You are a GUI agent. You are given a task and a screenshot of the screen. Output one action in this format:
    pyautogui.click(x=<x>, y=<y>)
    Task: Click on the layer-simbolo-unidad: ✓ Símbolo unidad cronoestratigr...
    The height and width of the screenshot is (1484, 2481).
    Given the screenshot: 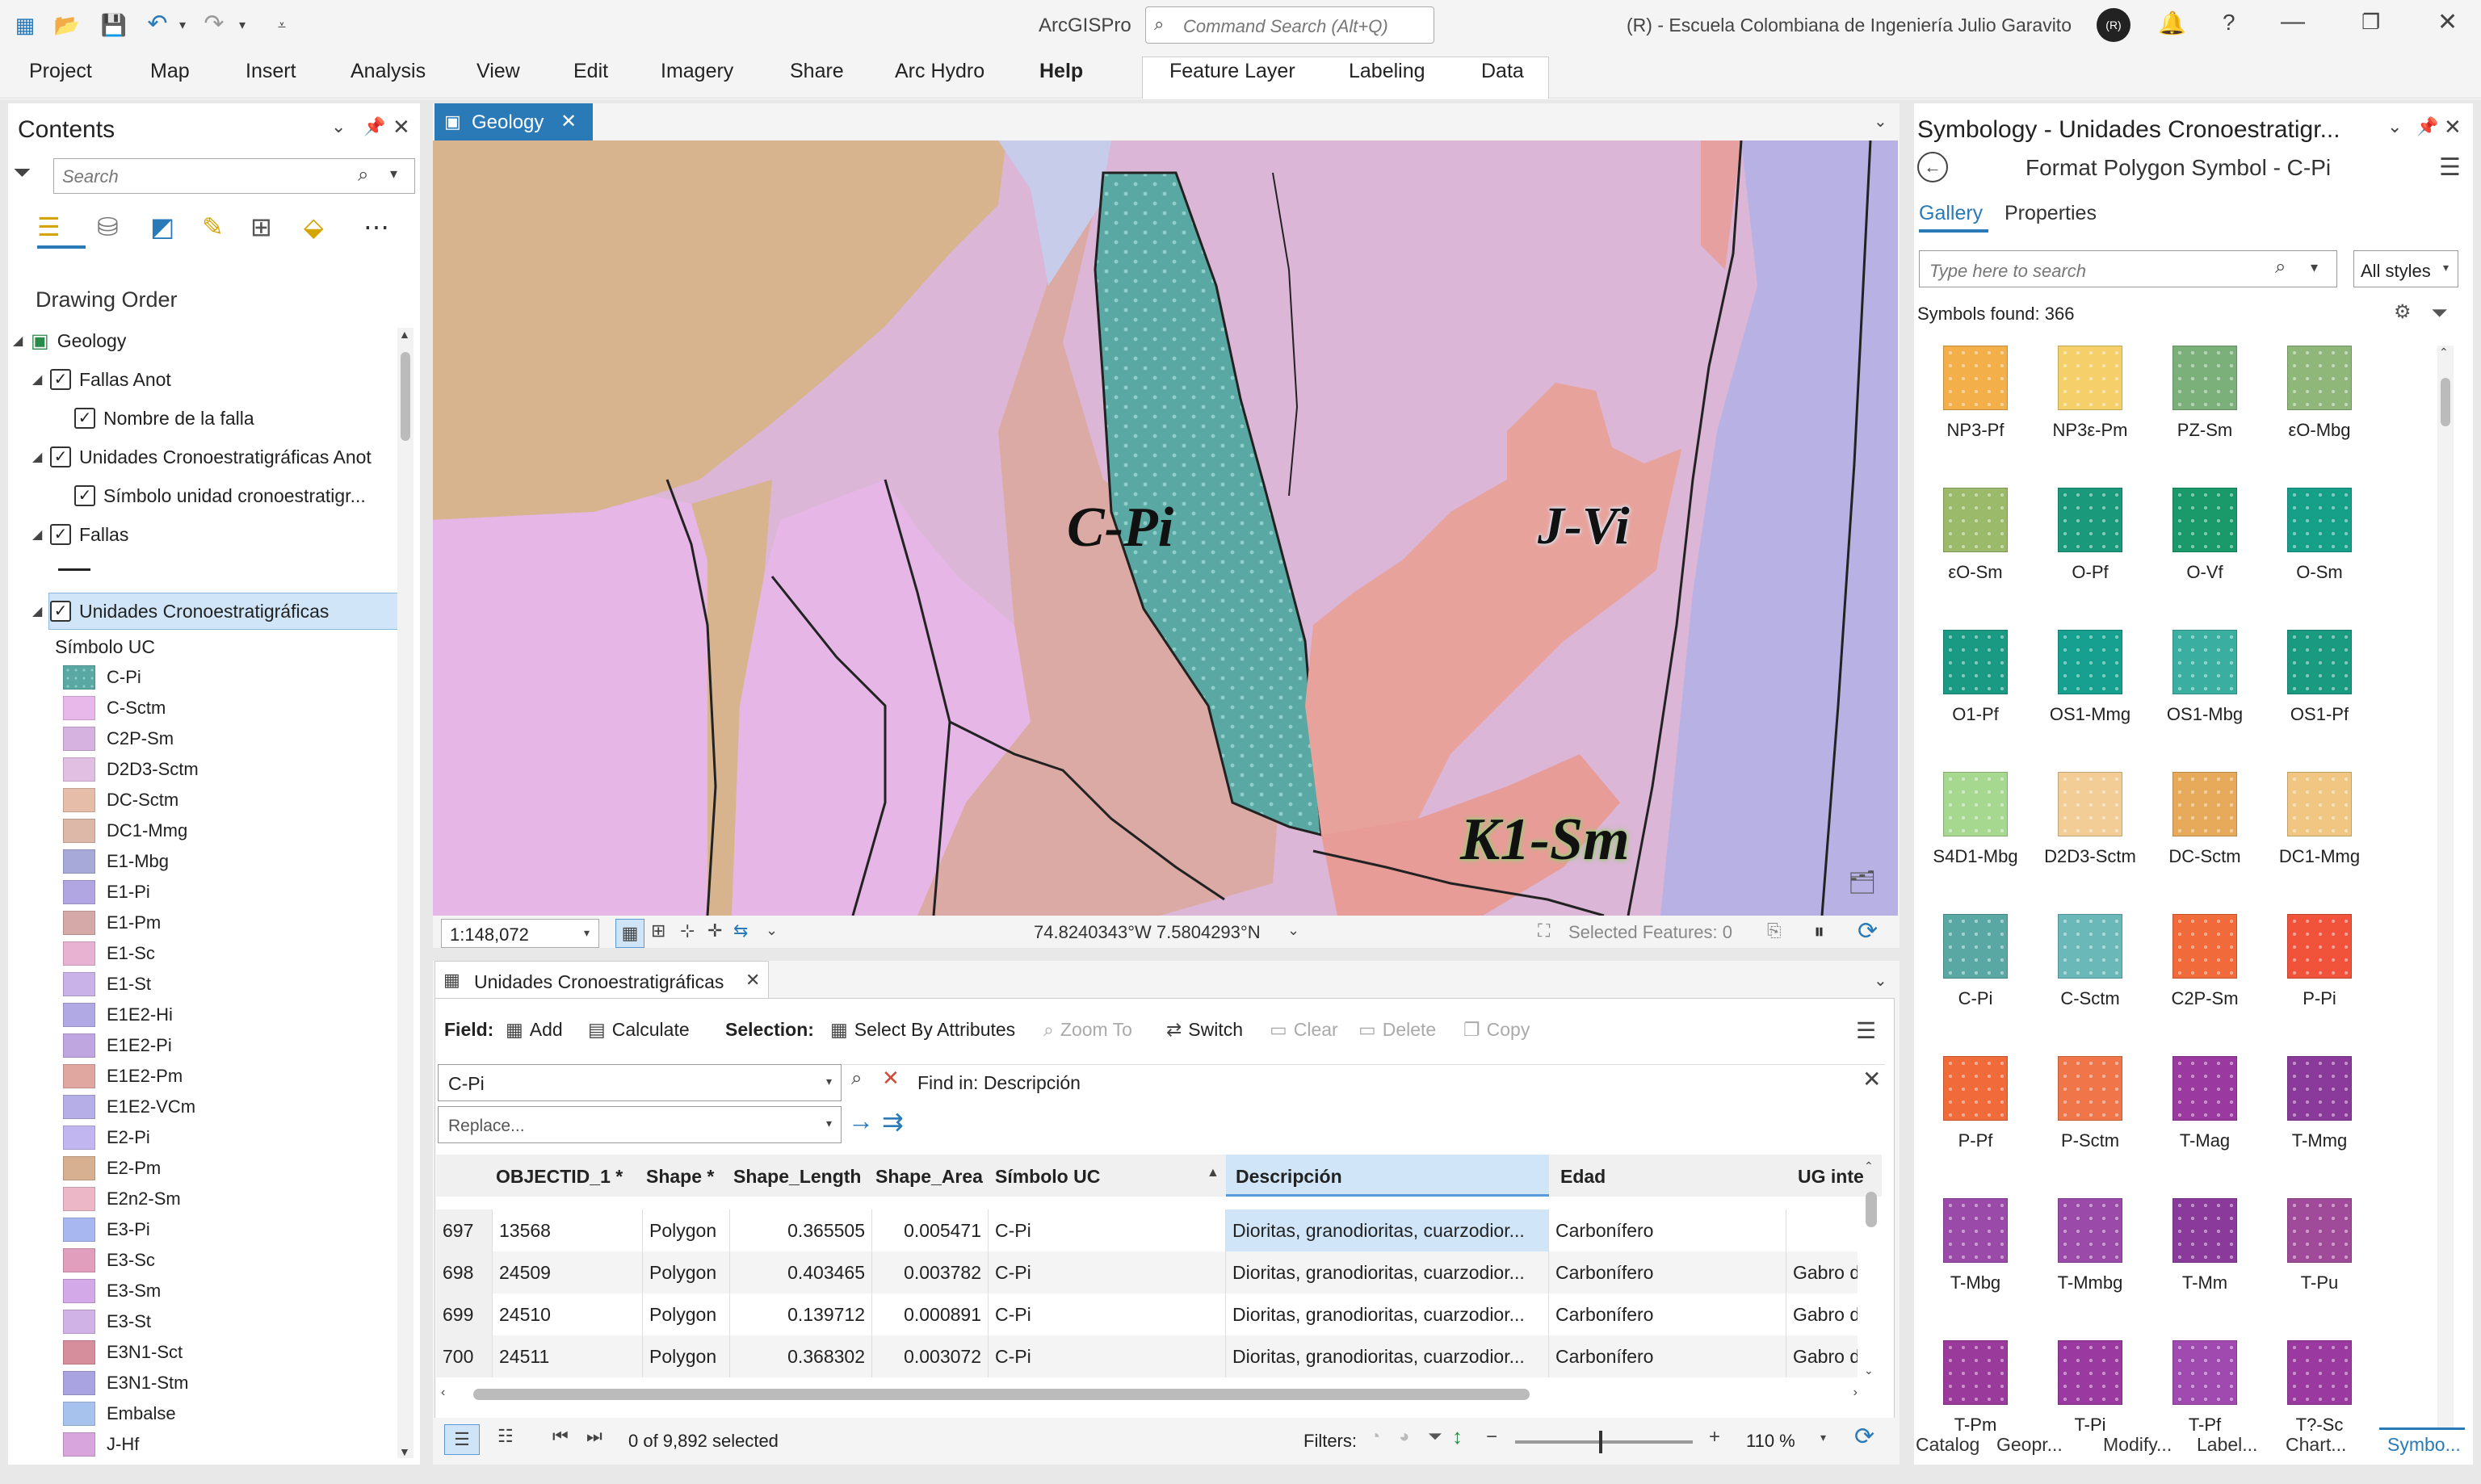 What is the action you would take?
    pyautogui.click(x=220, y=496)
    